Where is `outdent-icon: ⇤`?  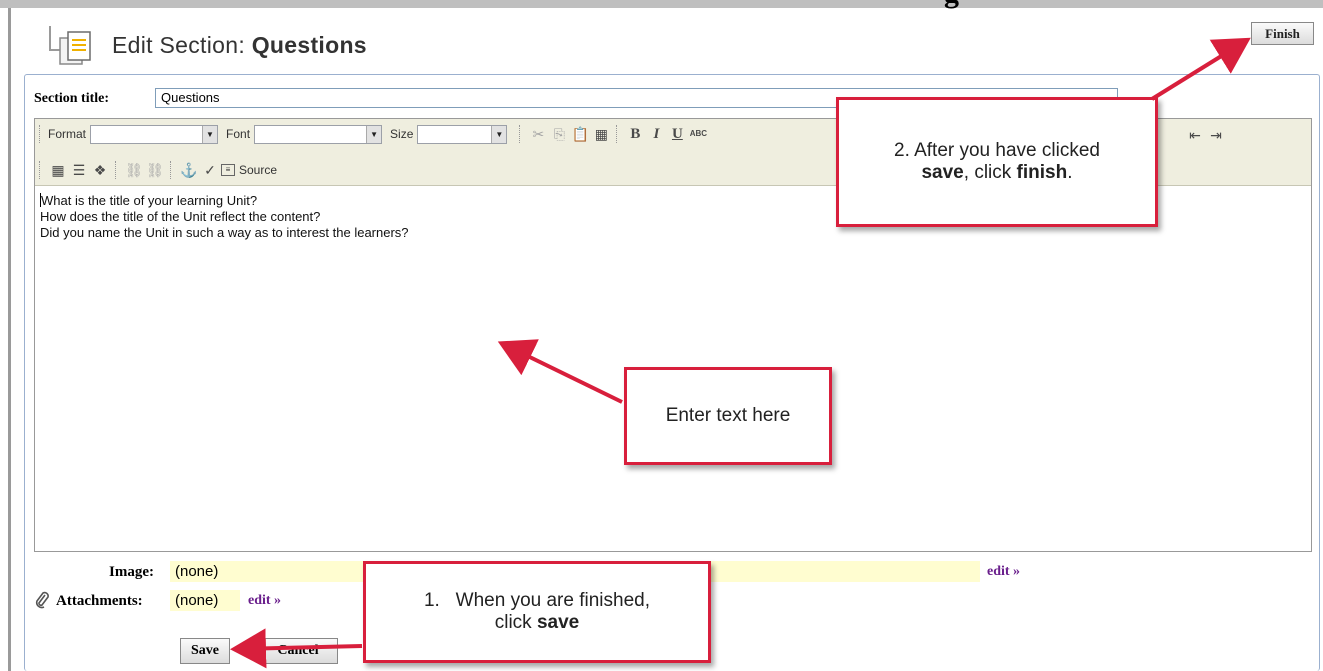
outdent-icon: ⇤ is located at coordinates (1195, 135).